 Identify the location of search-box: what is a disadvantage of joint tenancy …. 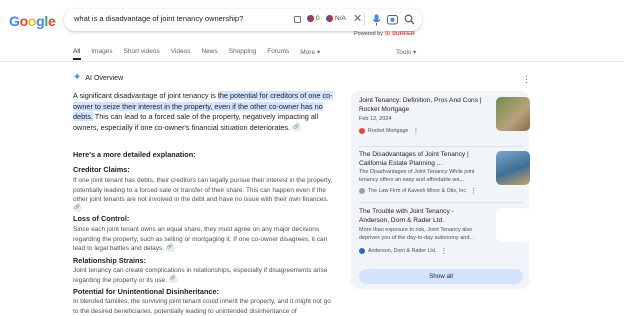
(243, 20).